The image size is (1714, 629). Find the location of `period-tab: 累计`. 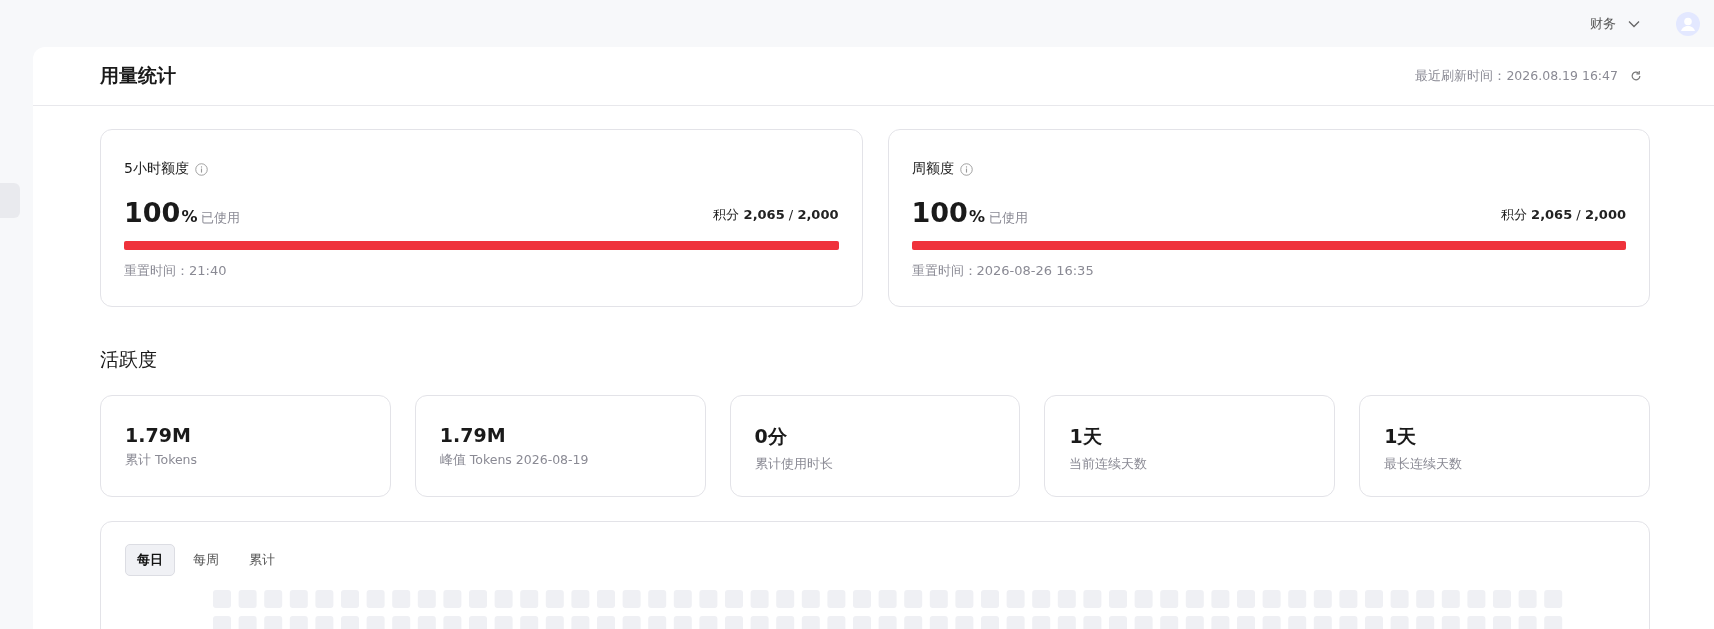

period-tab: 累计 is located at coordinates (262, 560).